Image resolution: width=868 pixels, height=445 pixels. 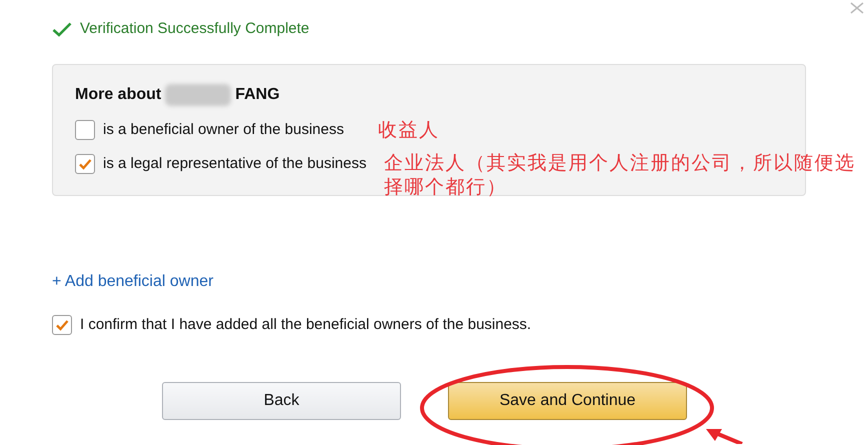 What do you see at coordinates (567, 401) in the screenshot?
I see `save-continue-button: Save and Continue` at bounding box center [567, 401].